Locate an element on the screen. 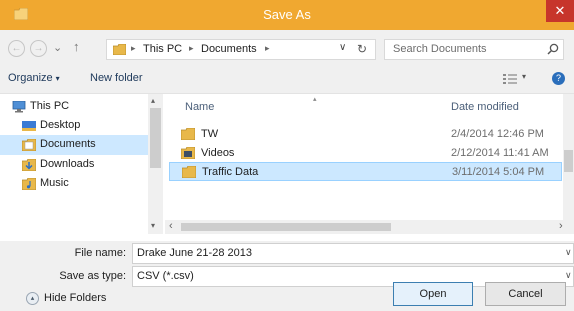 The height and width of the screenshot is (311, 574). file-row-tw: TW 2/4/2014 12:46 PM is located at coordinates (365, 134).